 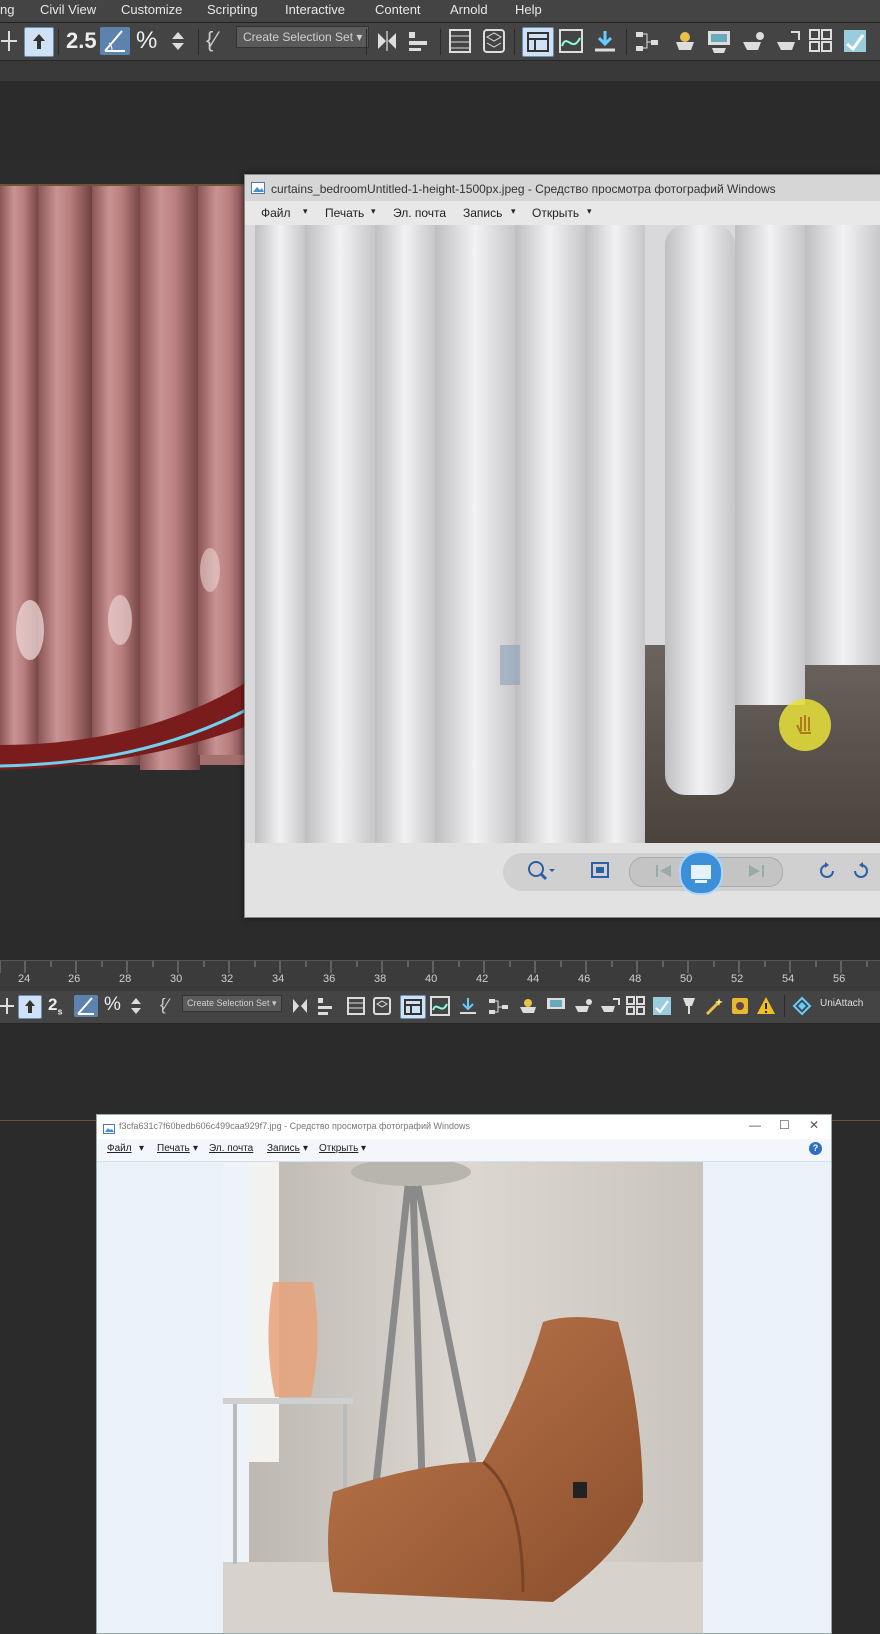 I want to click on tick-label: 56, so click(x=839, y=979).